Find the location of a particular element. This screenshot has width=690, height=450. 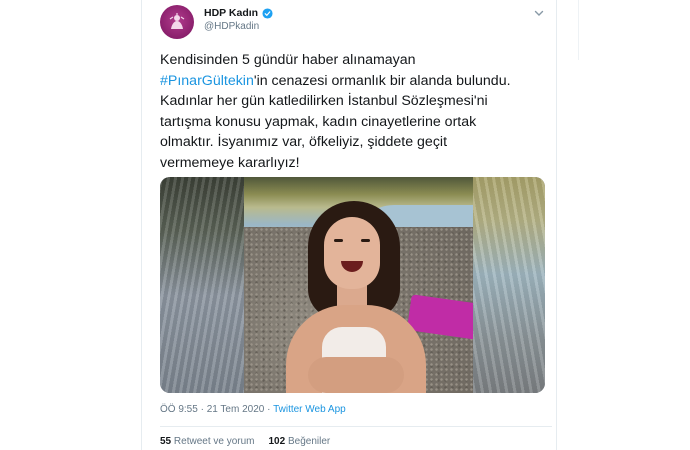

logo-icon is located at coordinates (177, 21).